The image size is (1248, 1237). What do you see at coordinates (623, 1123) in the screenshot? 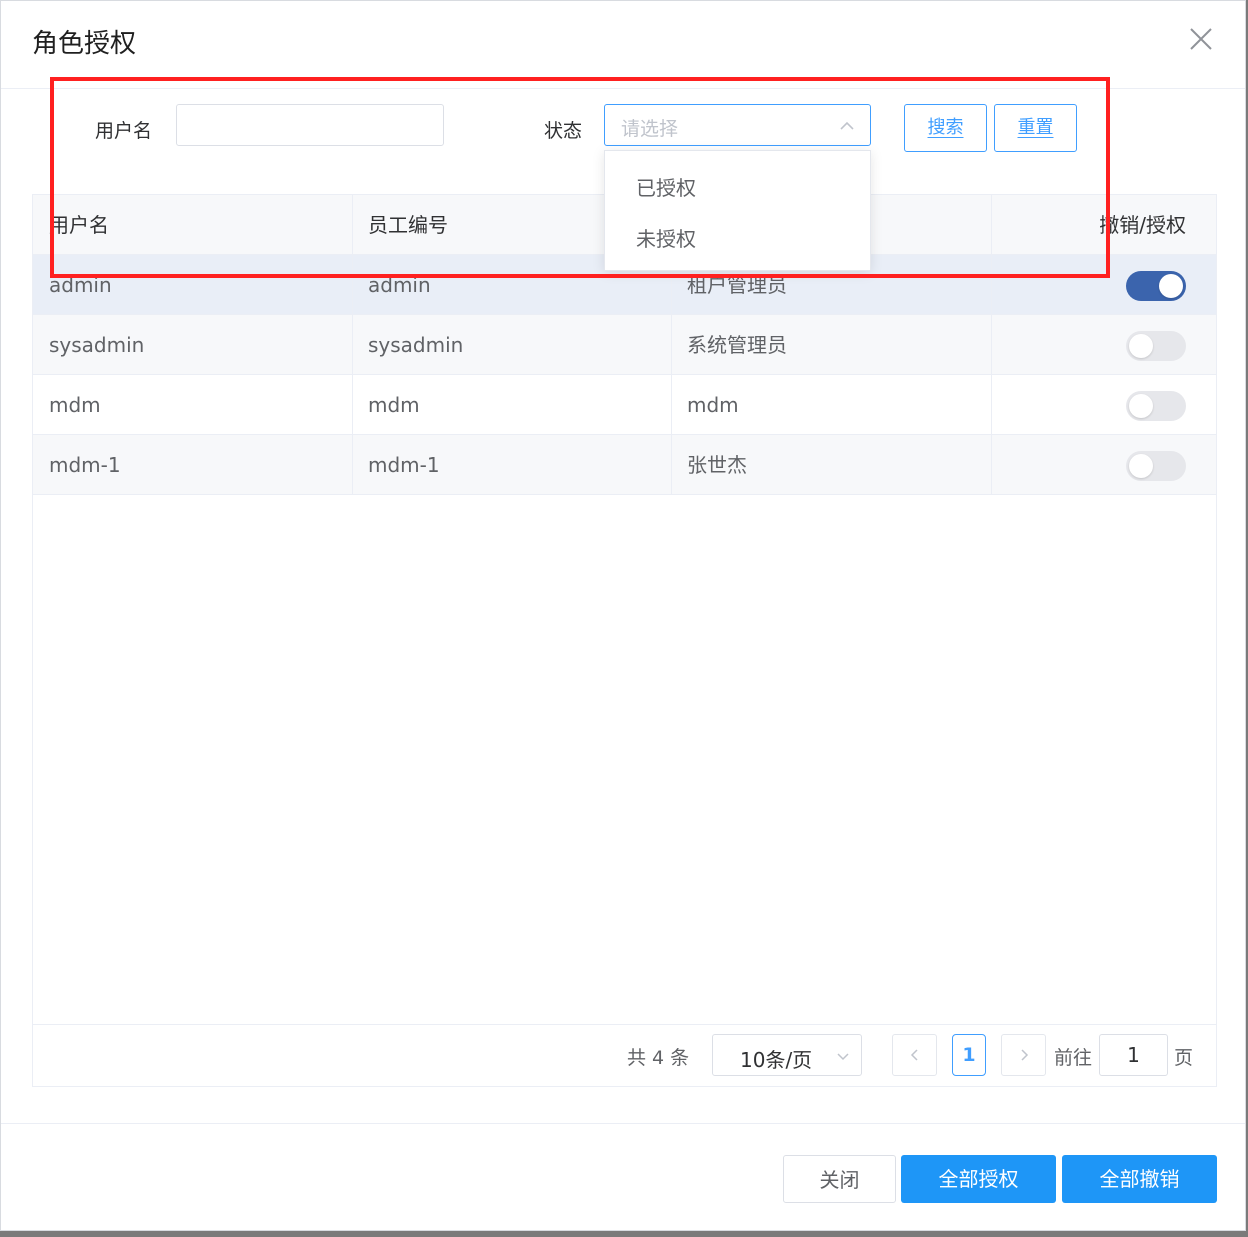
I see `footer-divider` at bounding box center [623, 1123].